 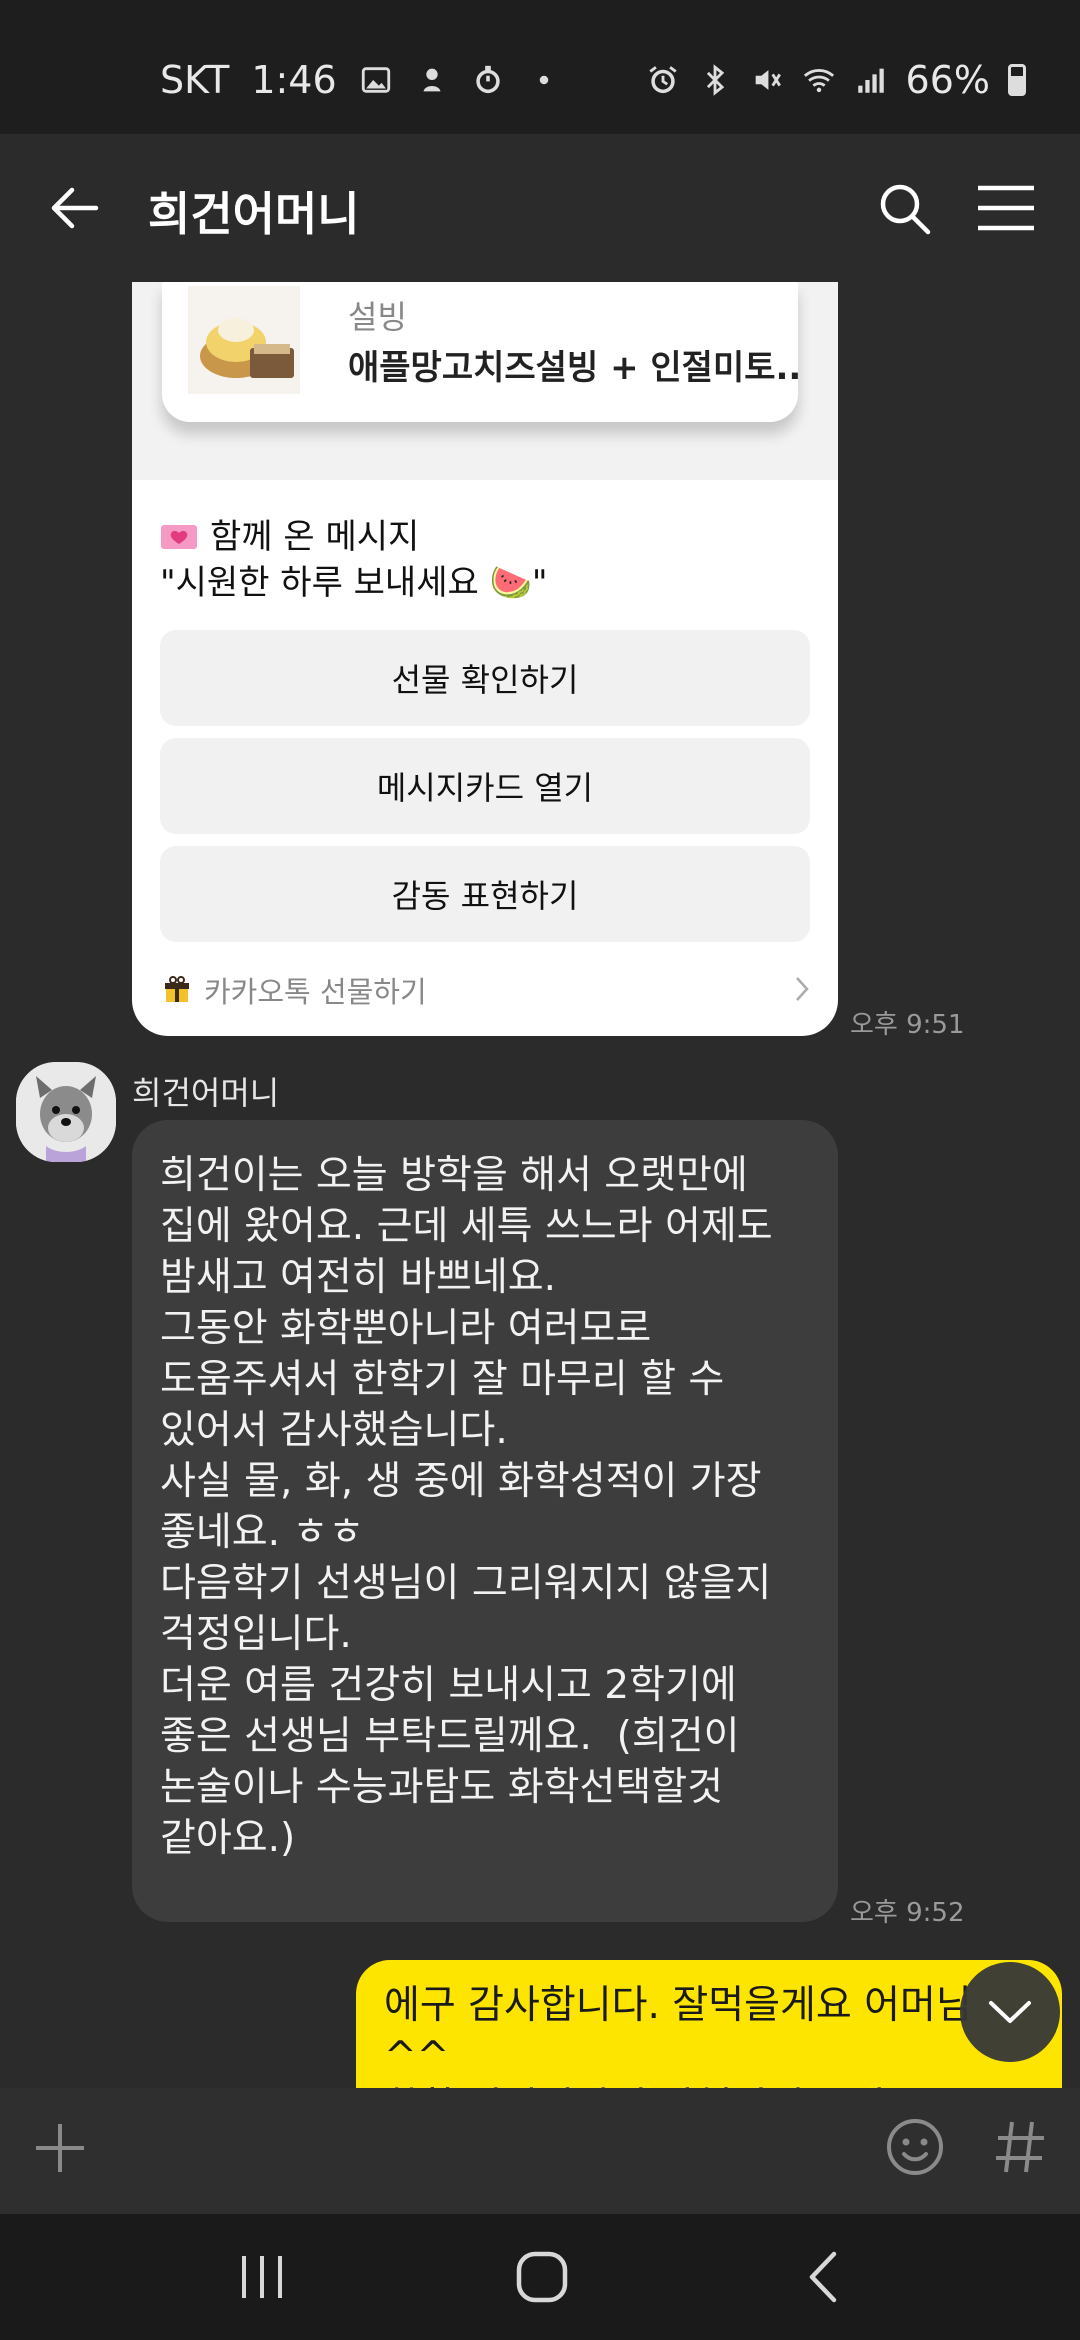 What do you see at coordinates (294, 80) in the screenshot?
I see `clock: 1:46` at bounding box center [294, 80].